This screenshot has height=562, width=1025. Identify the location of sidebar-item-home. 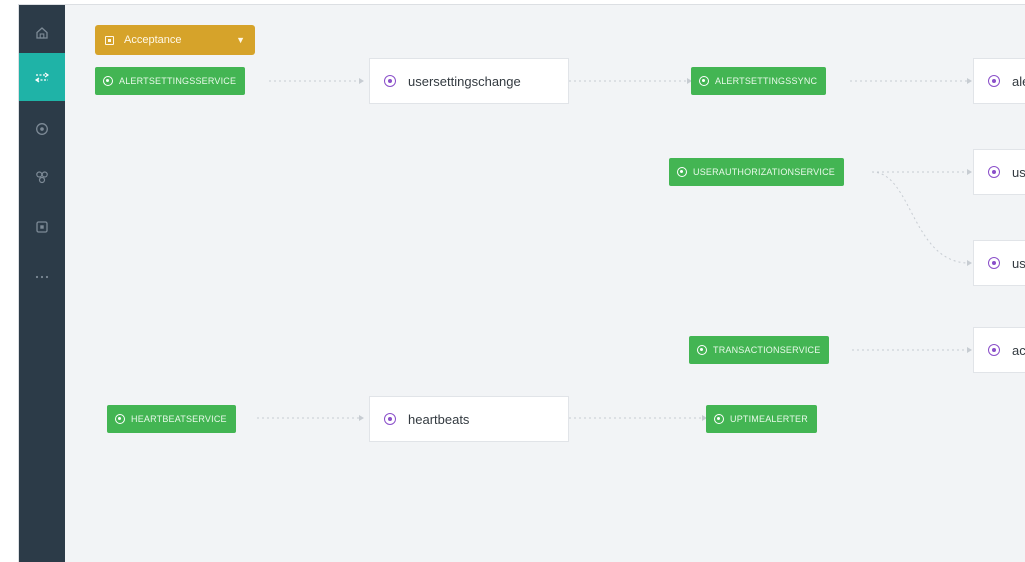
(42, 33).